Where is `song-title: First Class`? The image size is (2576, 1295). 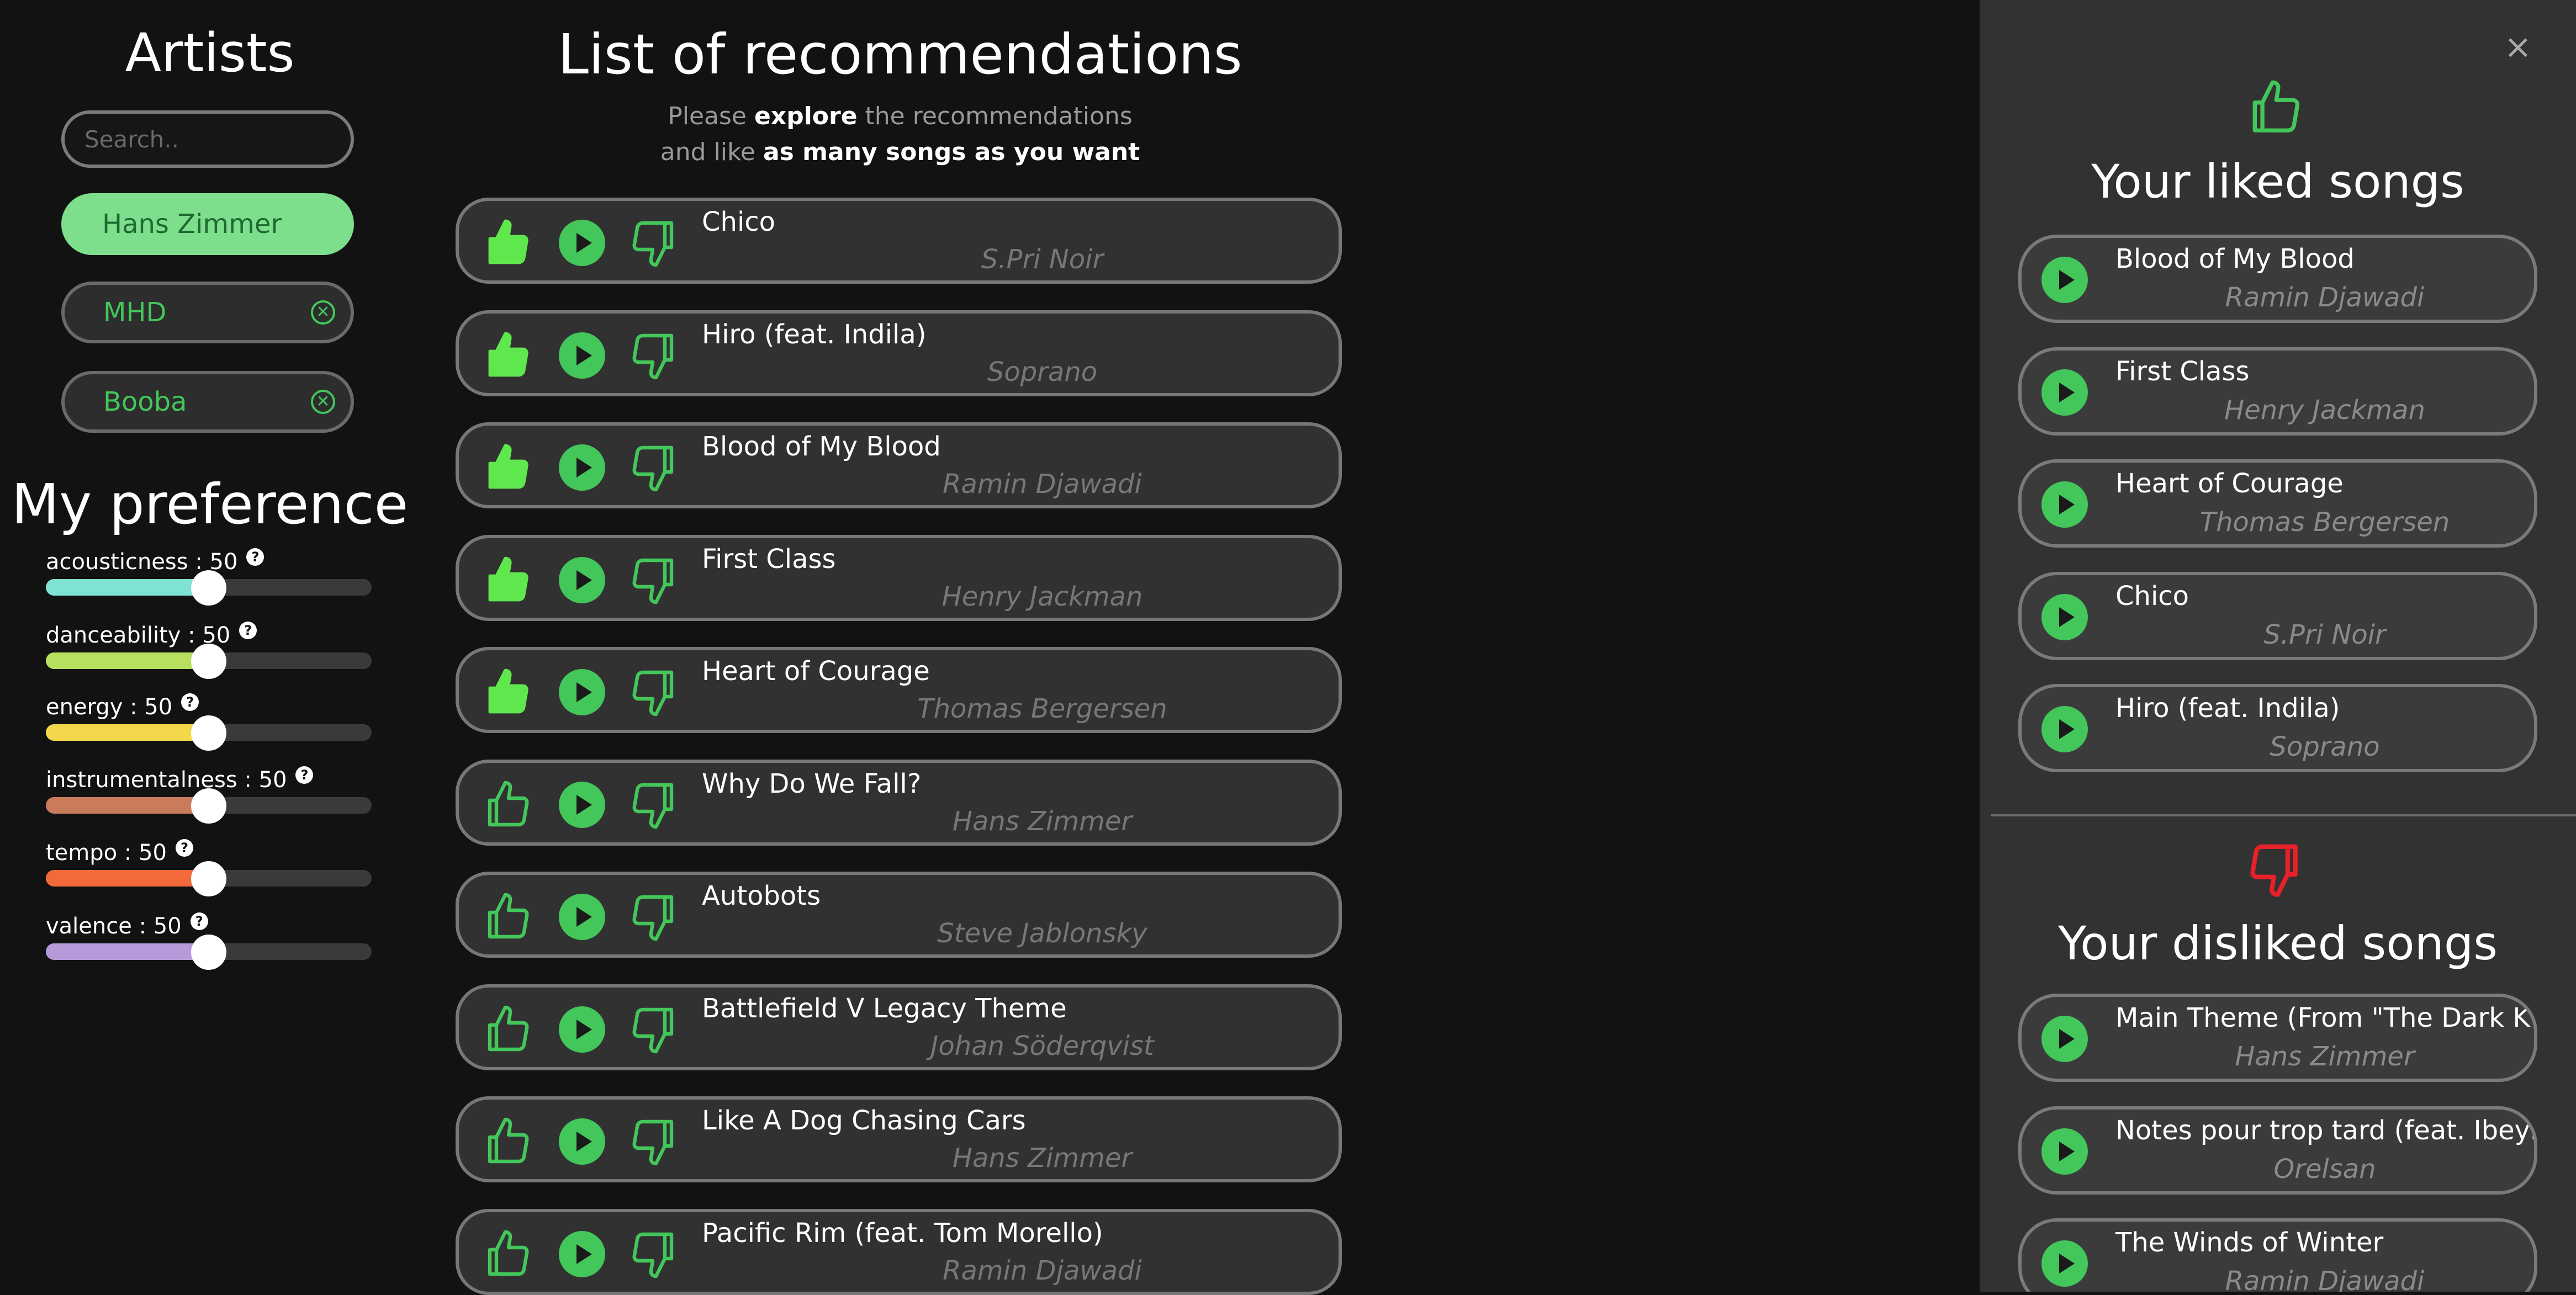
song-title: First Class is located at coordinates (2182, 371).